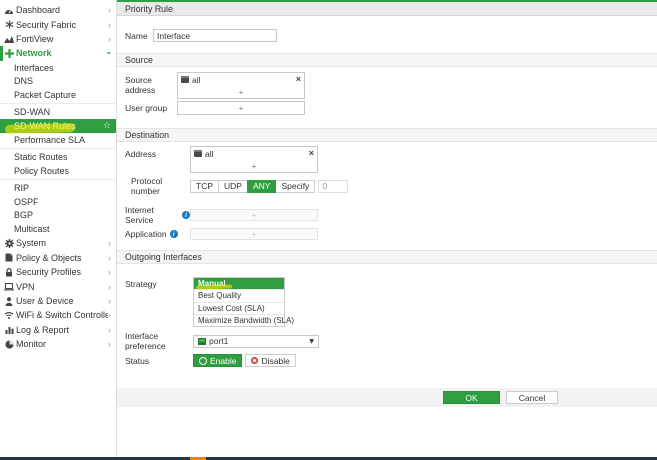 The width and height of the screenshot is (657, 460). What do you see at coordinates (58, 112) in the screenshot?
I see `sidebar-item-sd-wan: SD-WAN` at bounding box center [58, 112].